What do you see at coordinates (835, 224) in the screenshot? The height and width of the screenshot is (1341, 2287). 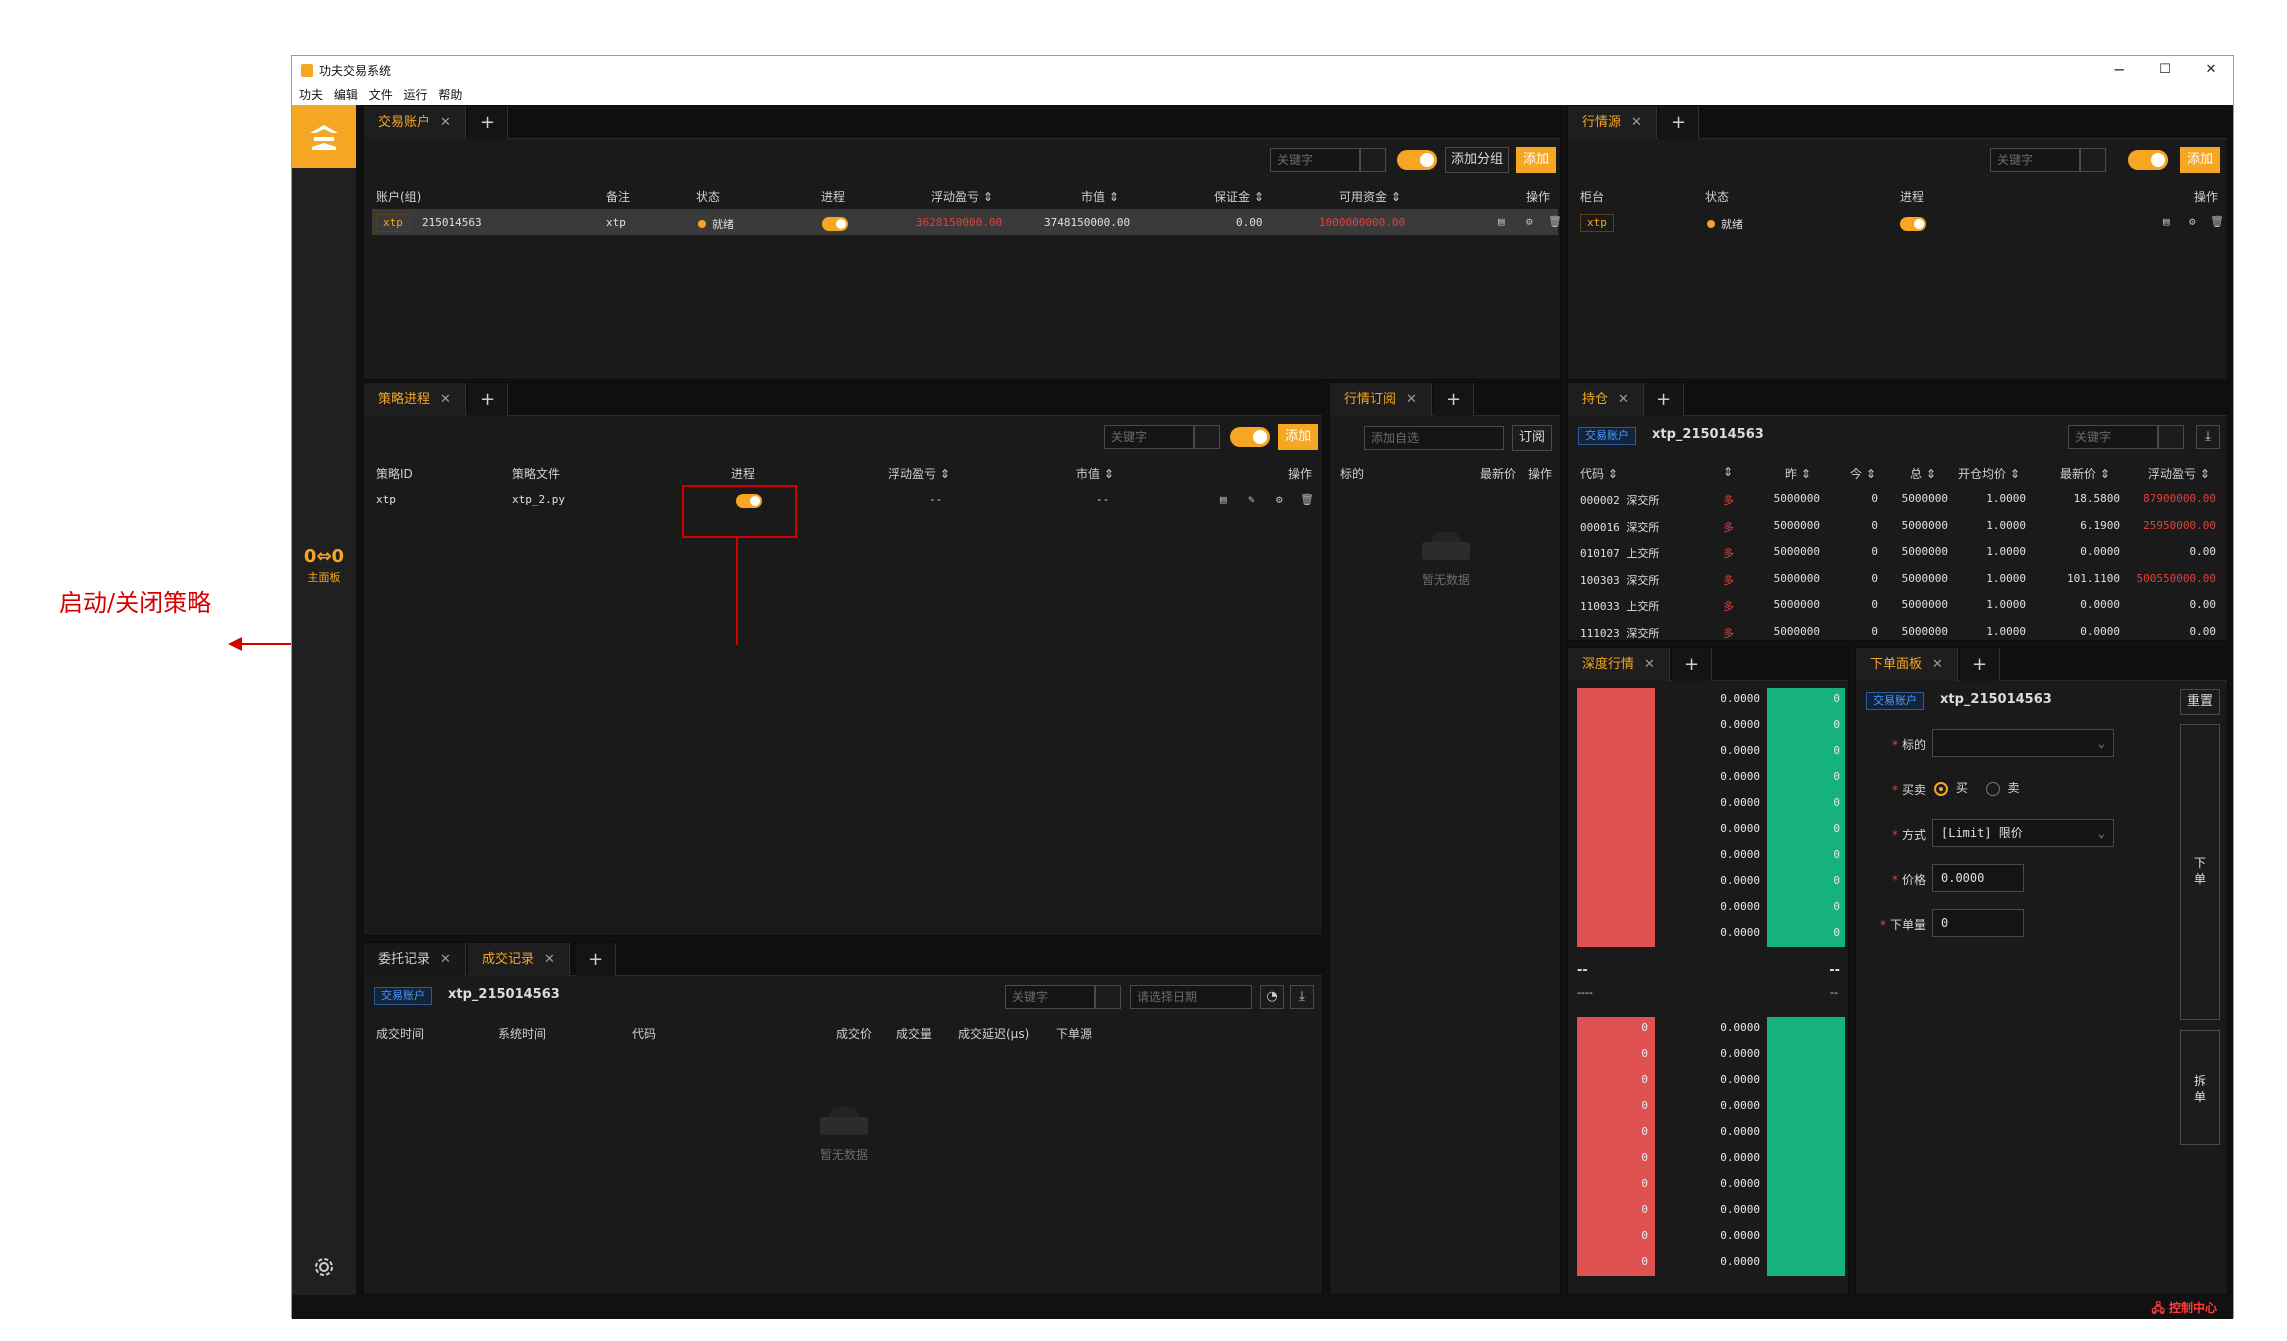 I see `account-process-toggle` at bounding box center [835, 224].